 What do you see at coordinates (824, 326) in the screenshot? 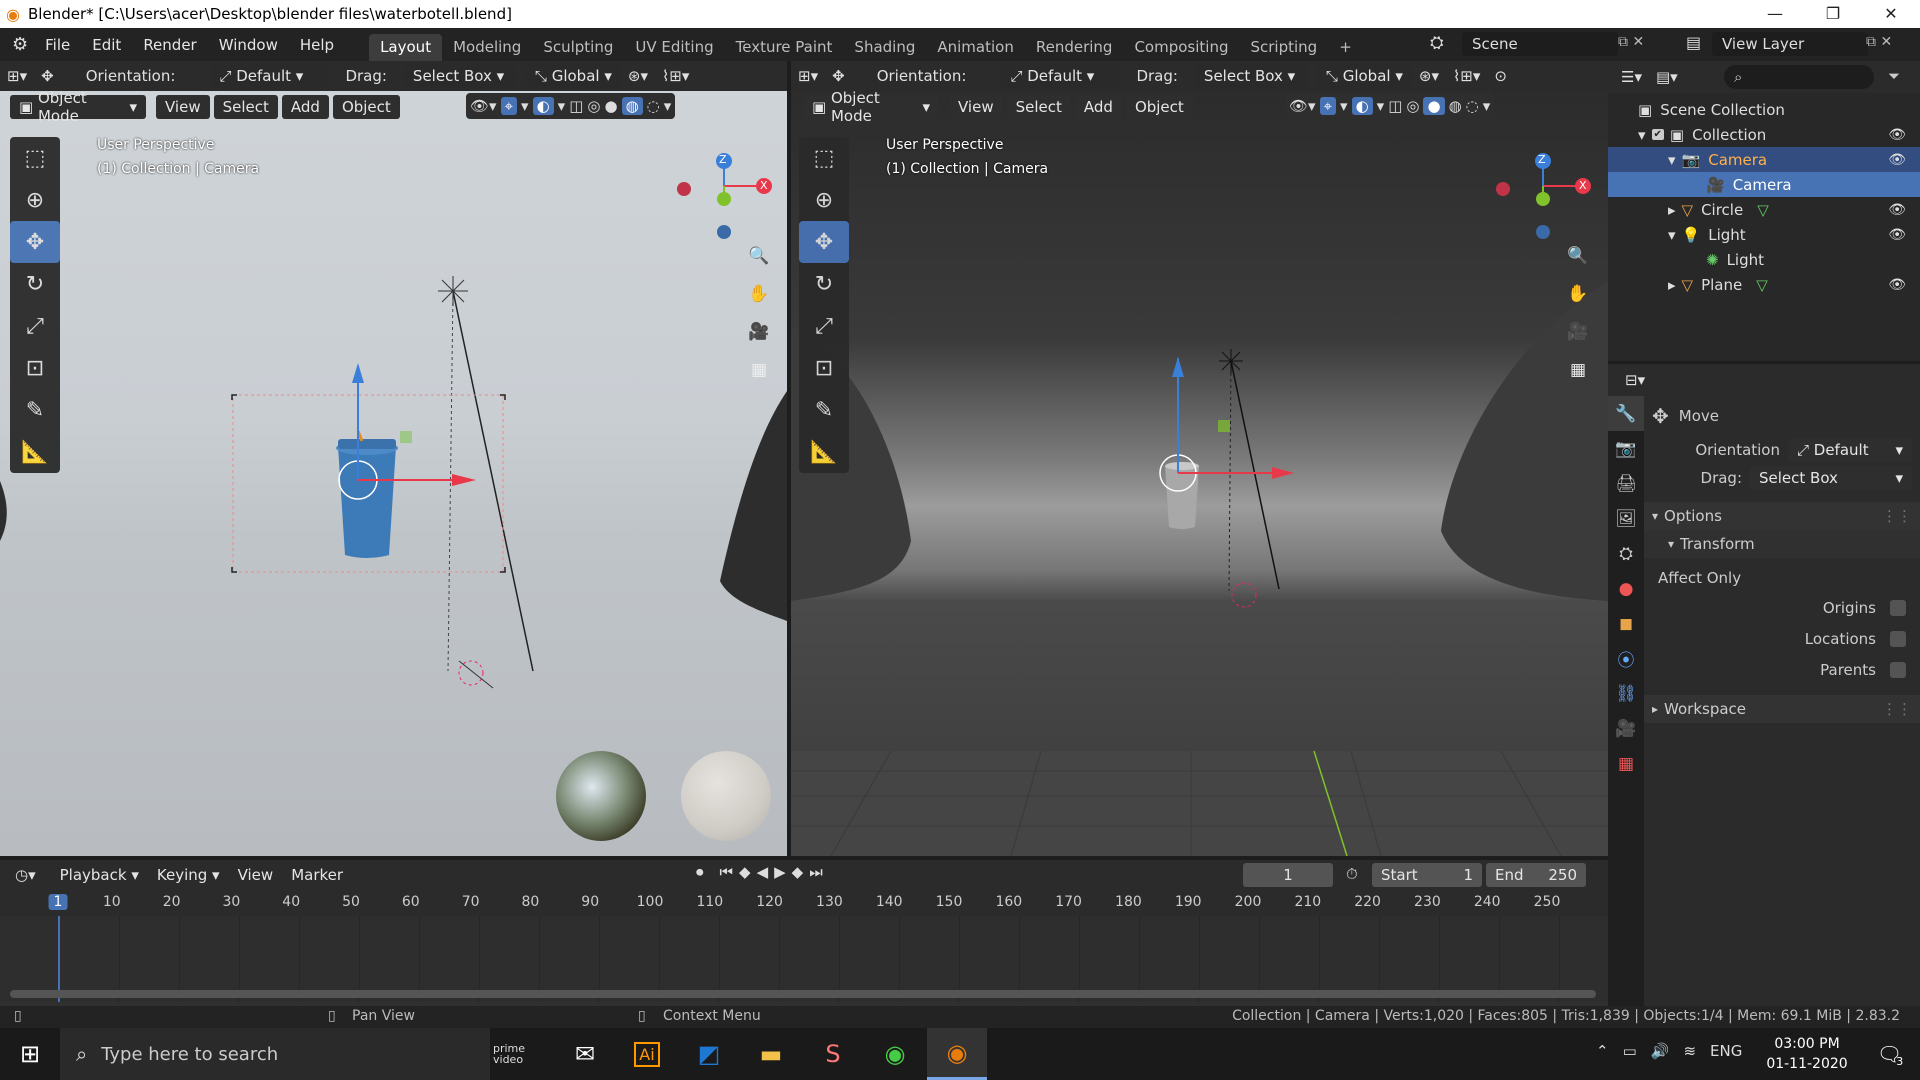
I see `scale-tool-icon: ⤢` at bounding box center [824, 326].